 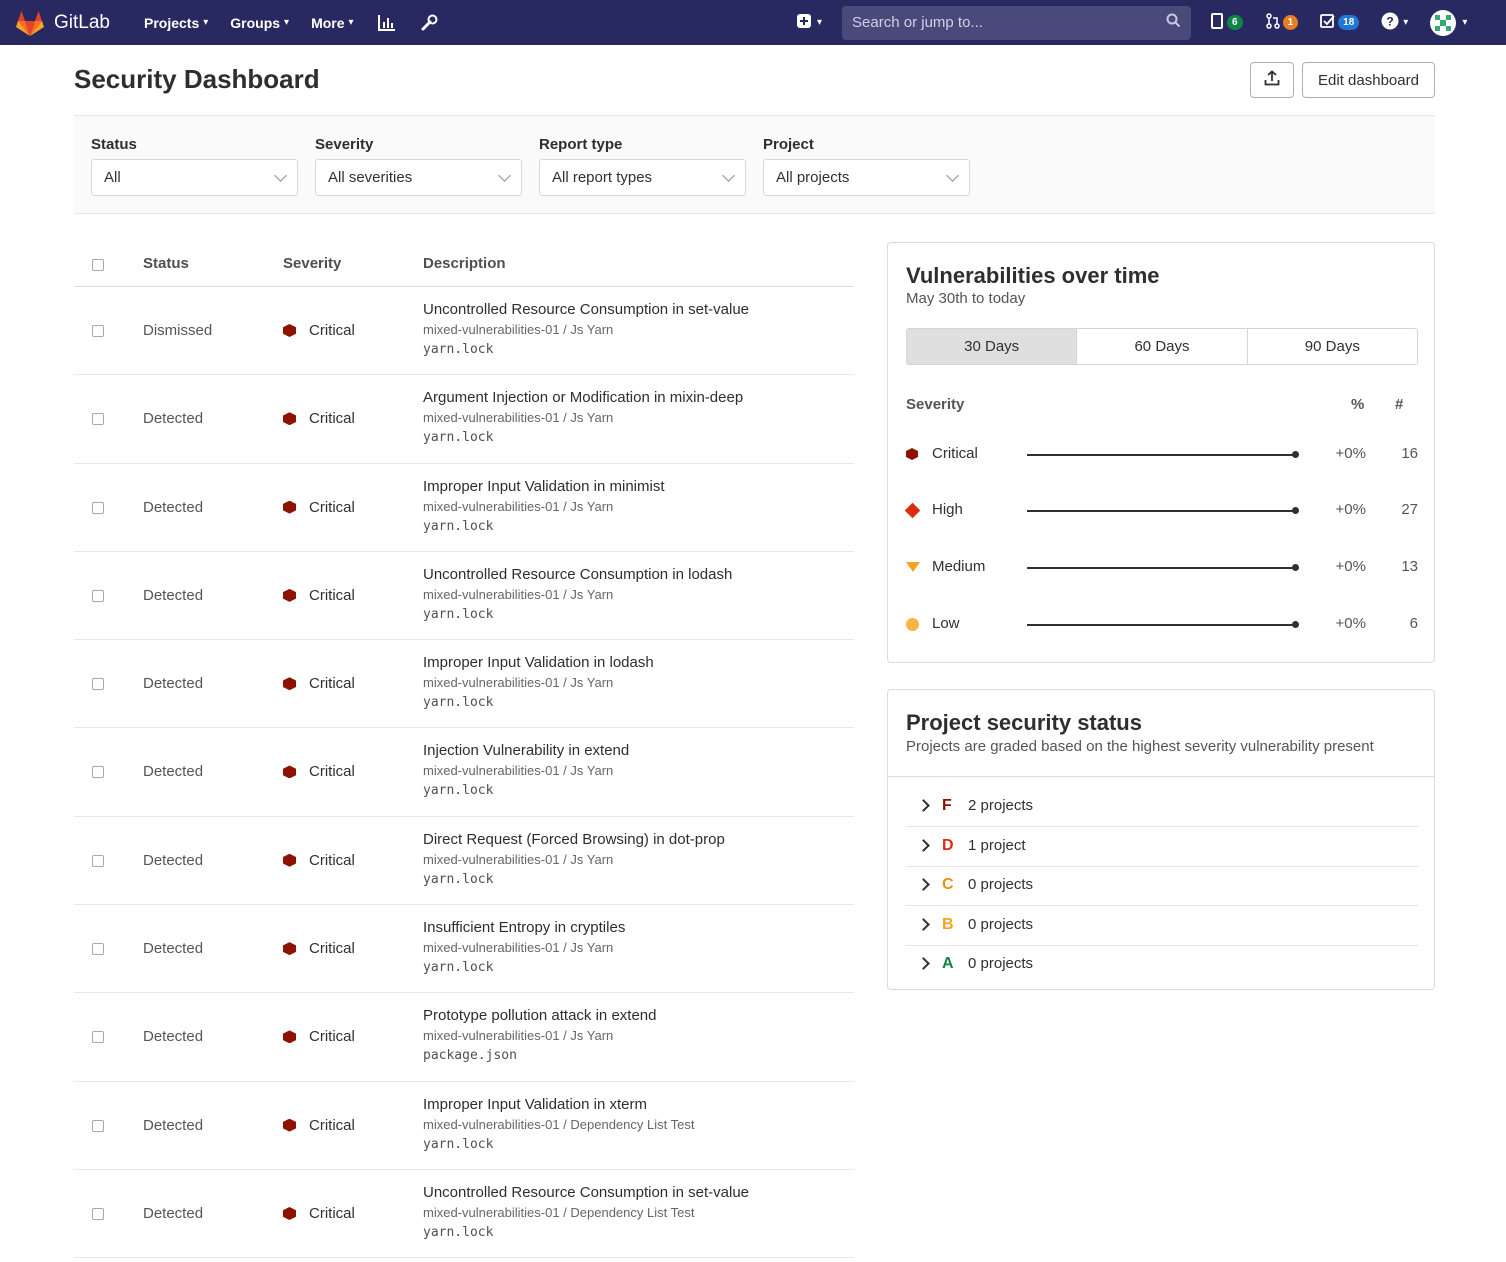 What do you see at coordinates (418, 177) in the screenshot?
I see `severity-filter-select: All severities` at bounding box center [418, 177].